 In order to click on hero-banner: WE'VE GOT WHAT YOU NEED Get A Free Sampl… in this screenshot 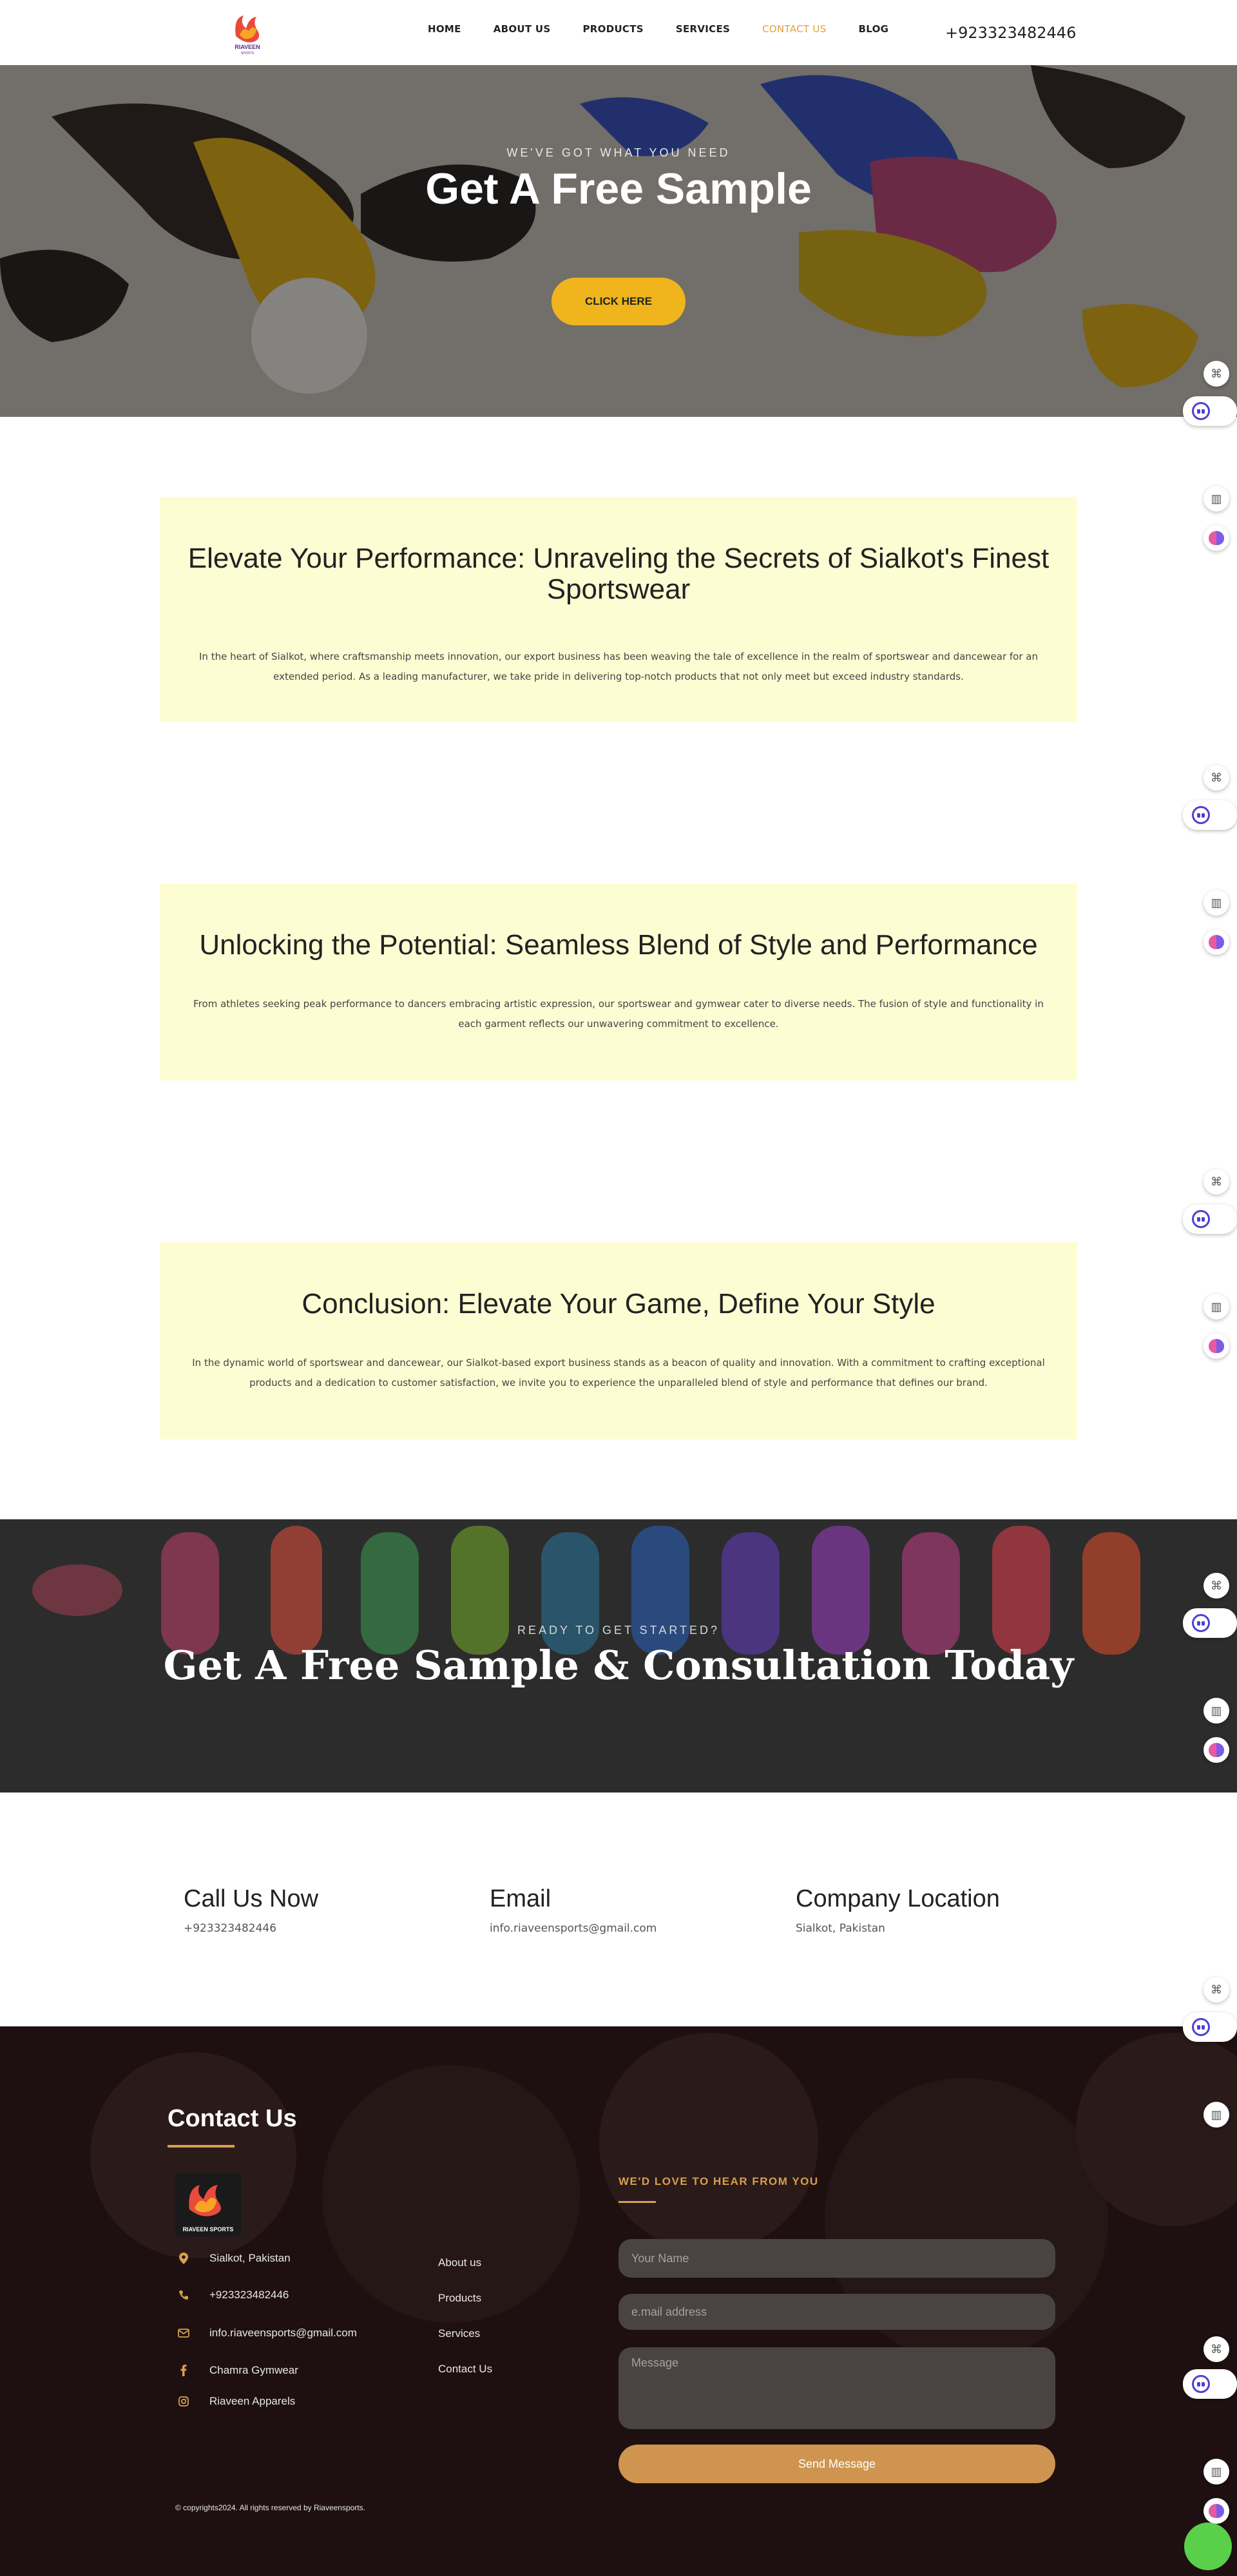, I will do `click(618, 241)`.